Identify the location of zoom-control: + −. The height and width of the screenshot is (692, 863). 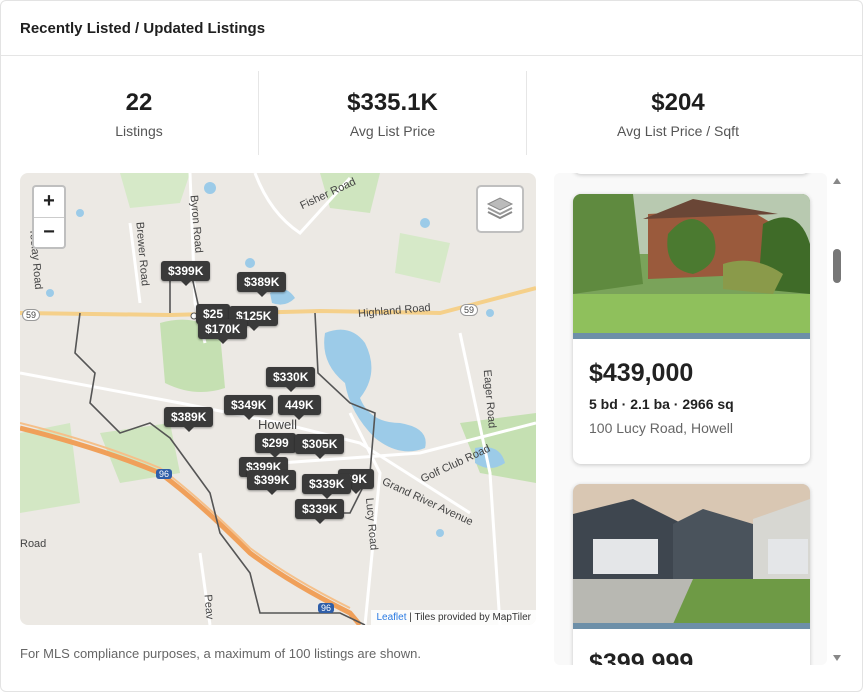
(49, 217).